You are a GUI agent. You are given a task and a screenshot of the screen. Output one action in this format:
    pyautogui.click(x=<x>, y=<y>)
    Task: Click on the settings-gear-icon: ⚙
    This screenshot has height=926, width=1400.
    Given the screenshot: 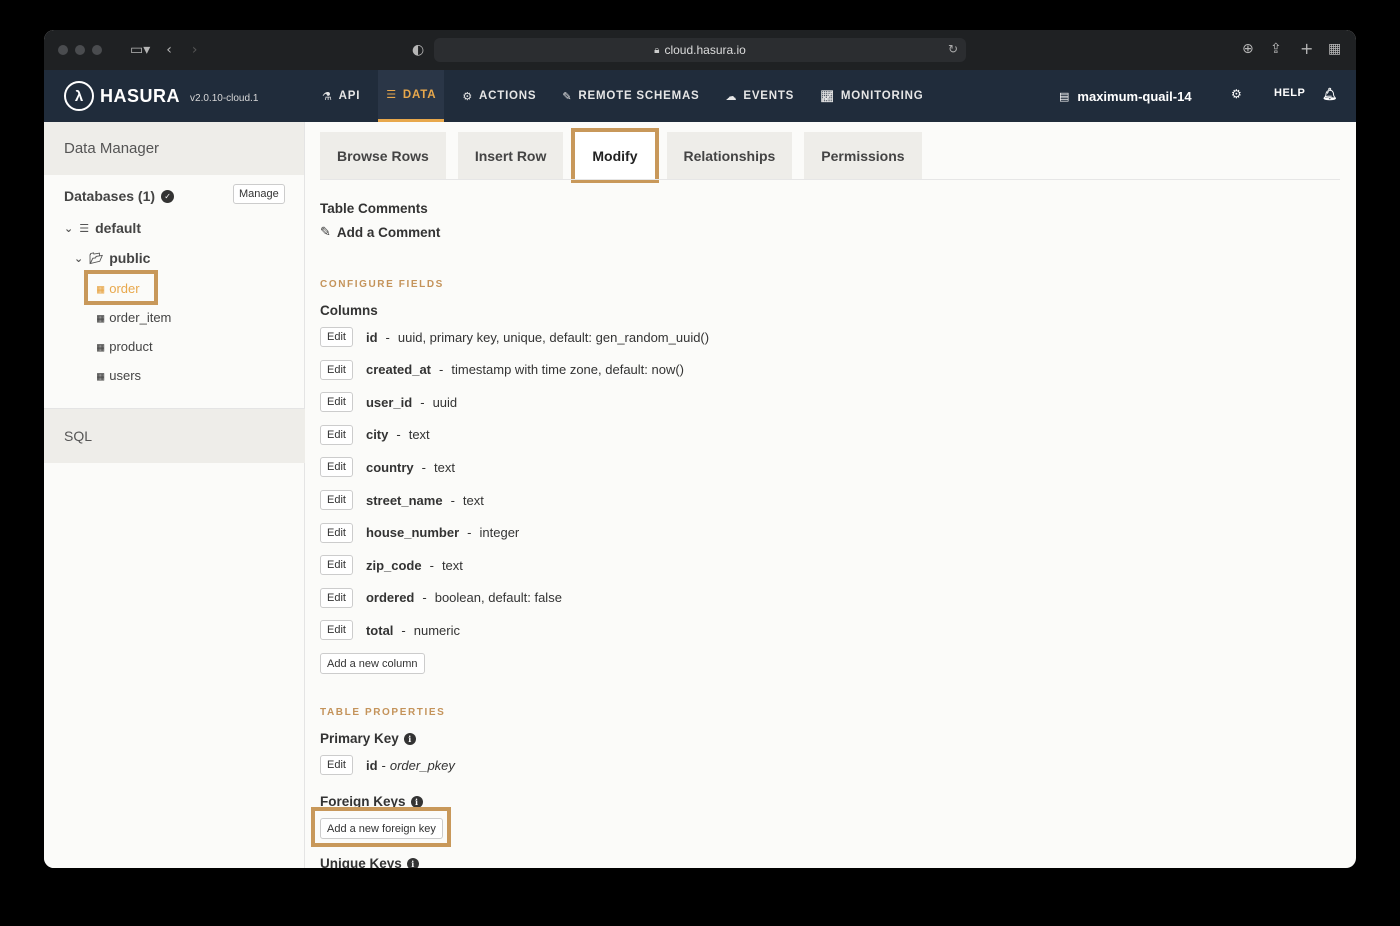 What is the action you would take?
    pyautogui.click(x=1236, y=94)
    